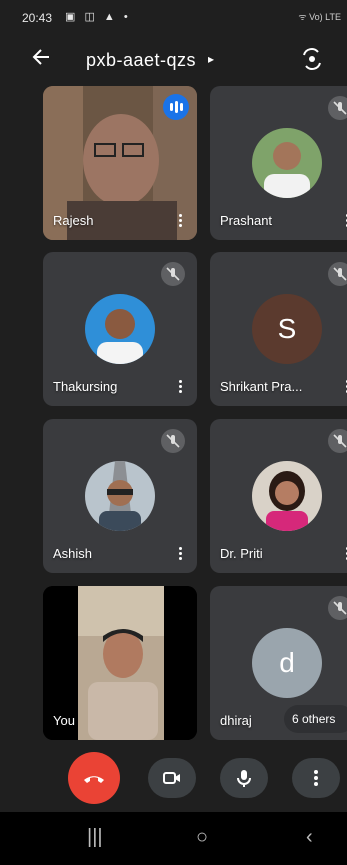 This screenshot has width=347, height=865. What do you see at coordinates (211, 59) in the screenshot?
I see `meeting-info-caret-icon: ▸` at bounding box center [211, 59].